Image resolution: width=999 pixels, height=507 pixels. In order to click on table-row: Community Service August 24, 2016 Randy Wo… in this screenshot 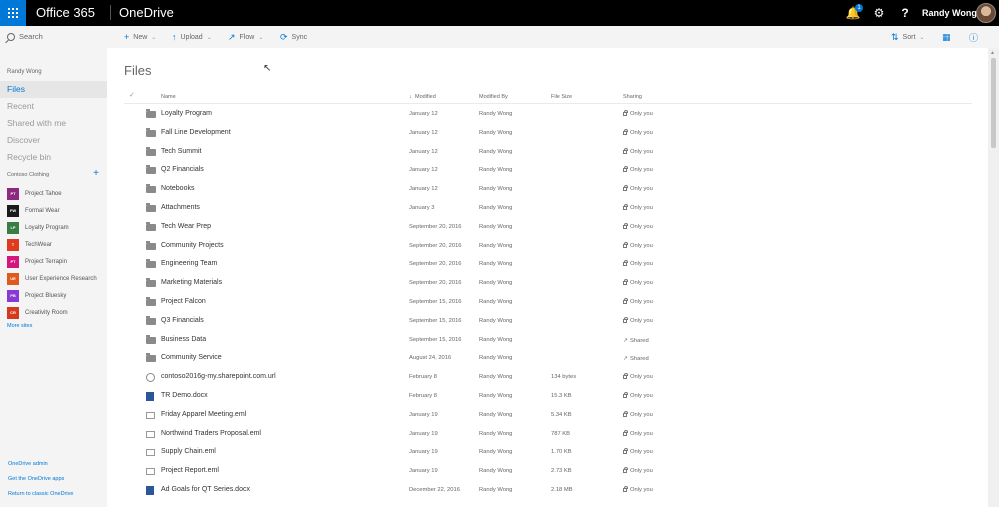, I will do `click(548, 358)`.